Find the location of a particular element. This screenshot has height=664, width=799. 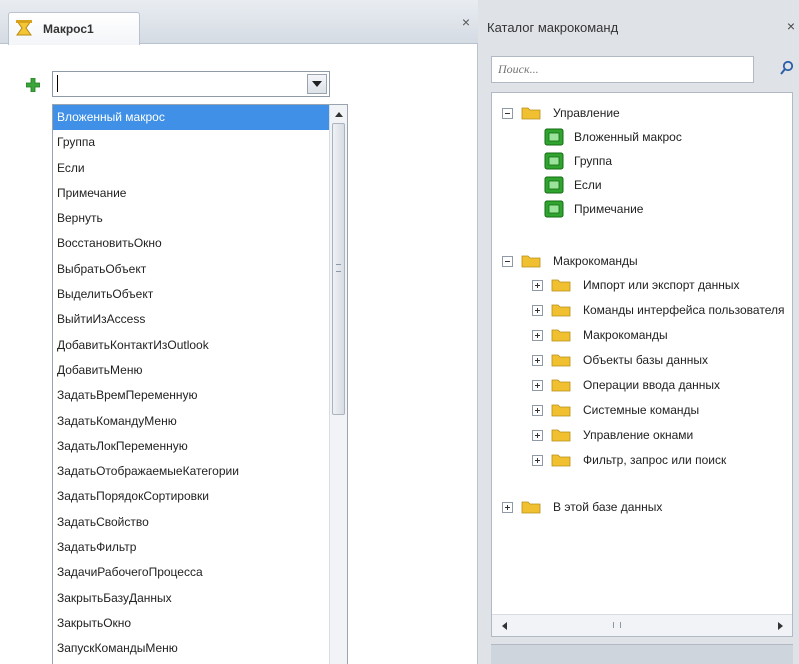

tree-node-control-flow: Управление is located at coordinates (561, 113).